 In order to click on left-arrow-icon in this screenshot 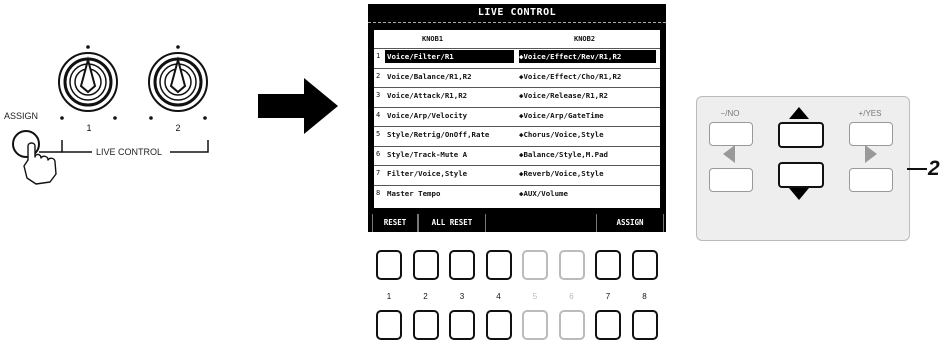, I will do `click(729, 154)`.